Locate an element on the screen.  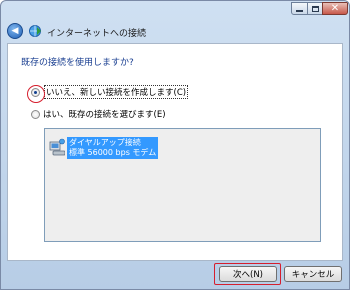
option-create-new: いいえ、新しい接続を作成します(C) is located at coordinates (108, 93).